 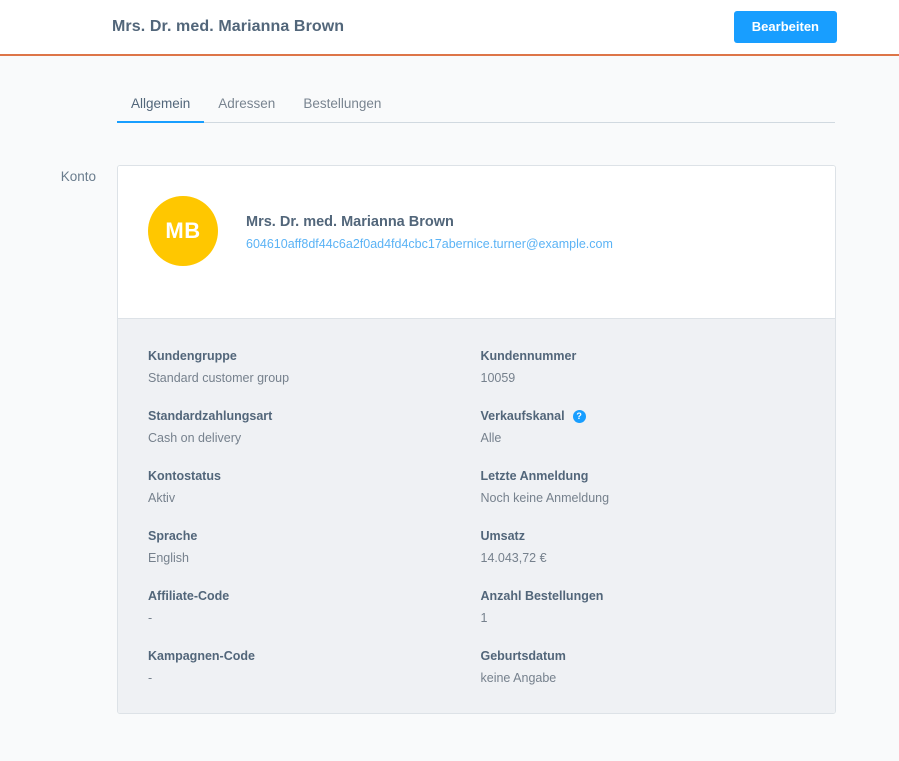 I want to click on field-kampagnen-code: Kampagnen-Code -, so click(x=310, y=667).